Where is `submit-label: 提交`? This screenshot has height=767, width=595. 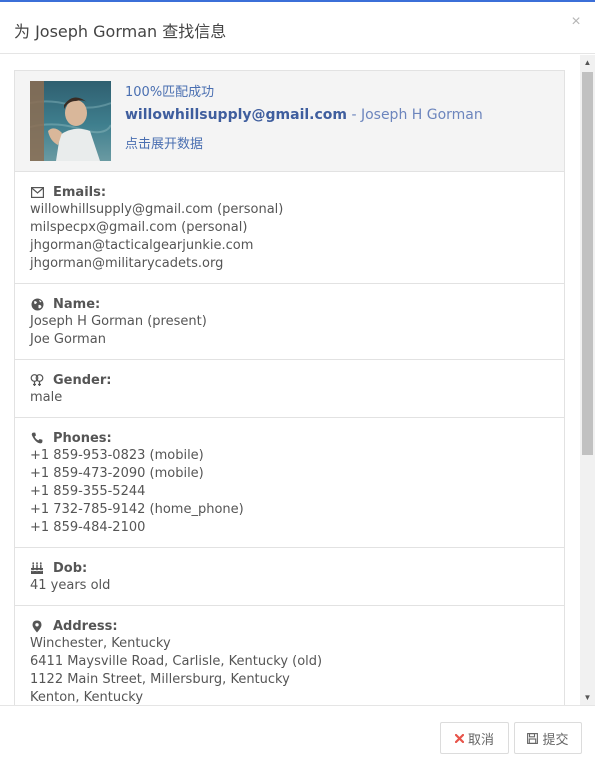 submit-label: 提交 is located at coordinates (555, 740).